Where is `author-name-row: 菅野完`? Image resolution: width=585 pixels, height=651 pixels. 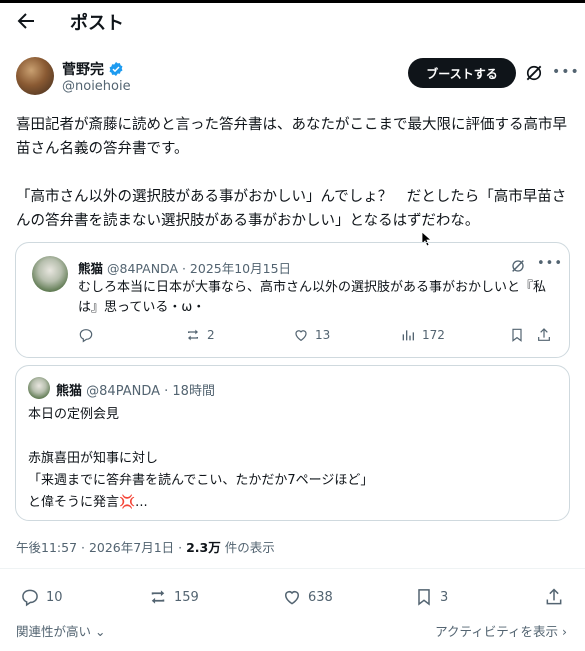 author-name-row: 菅野完 is located at coordinates (93, 69).